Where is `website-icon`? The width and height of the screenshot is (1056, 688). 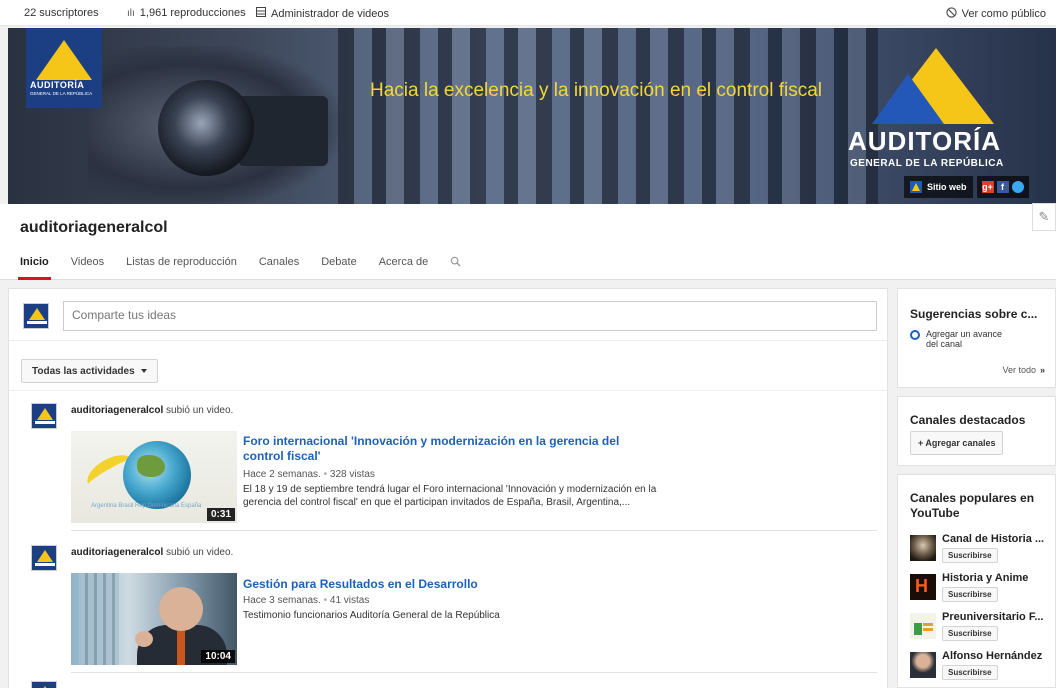
website-icon is located at coordinates (916, 187).